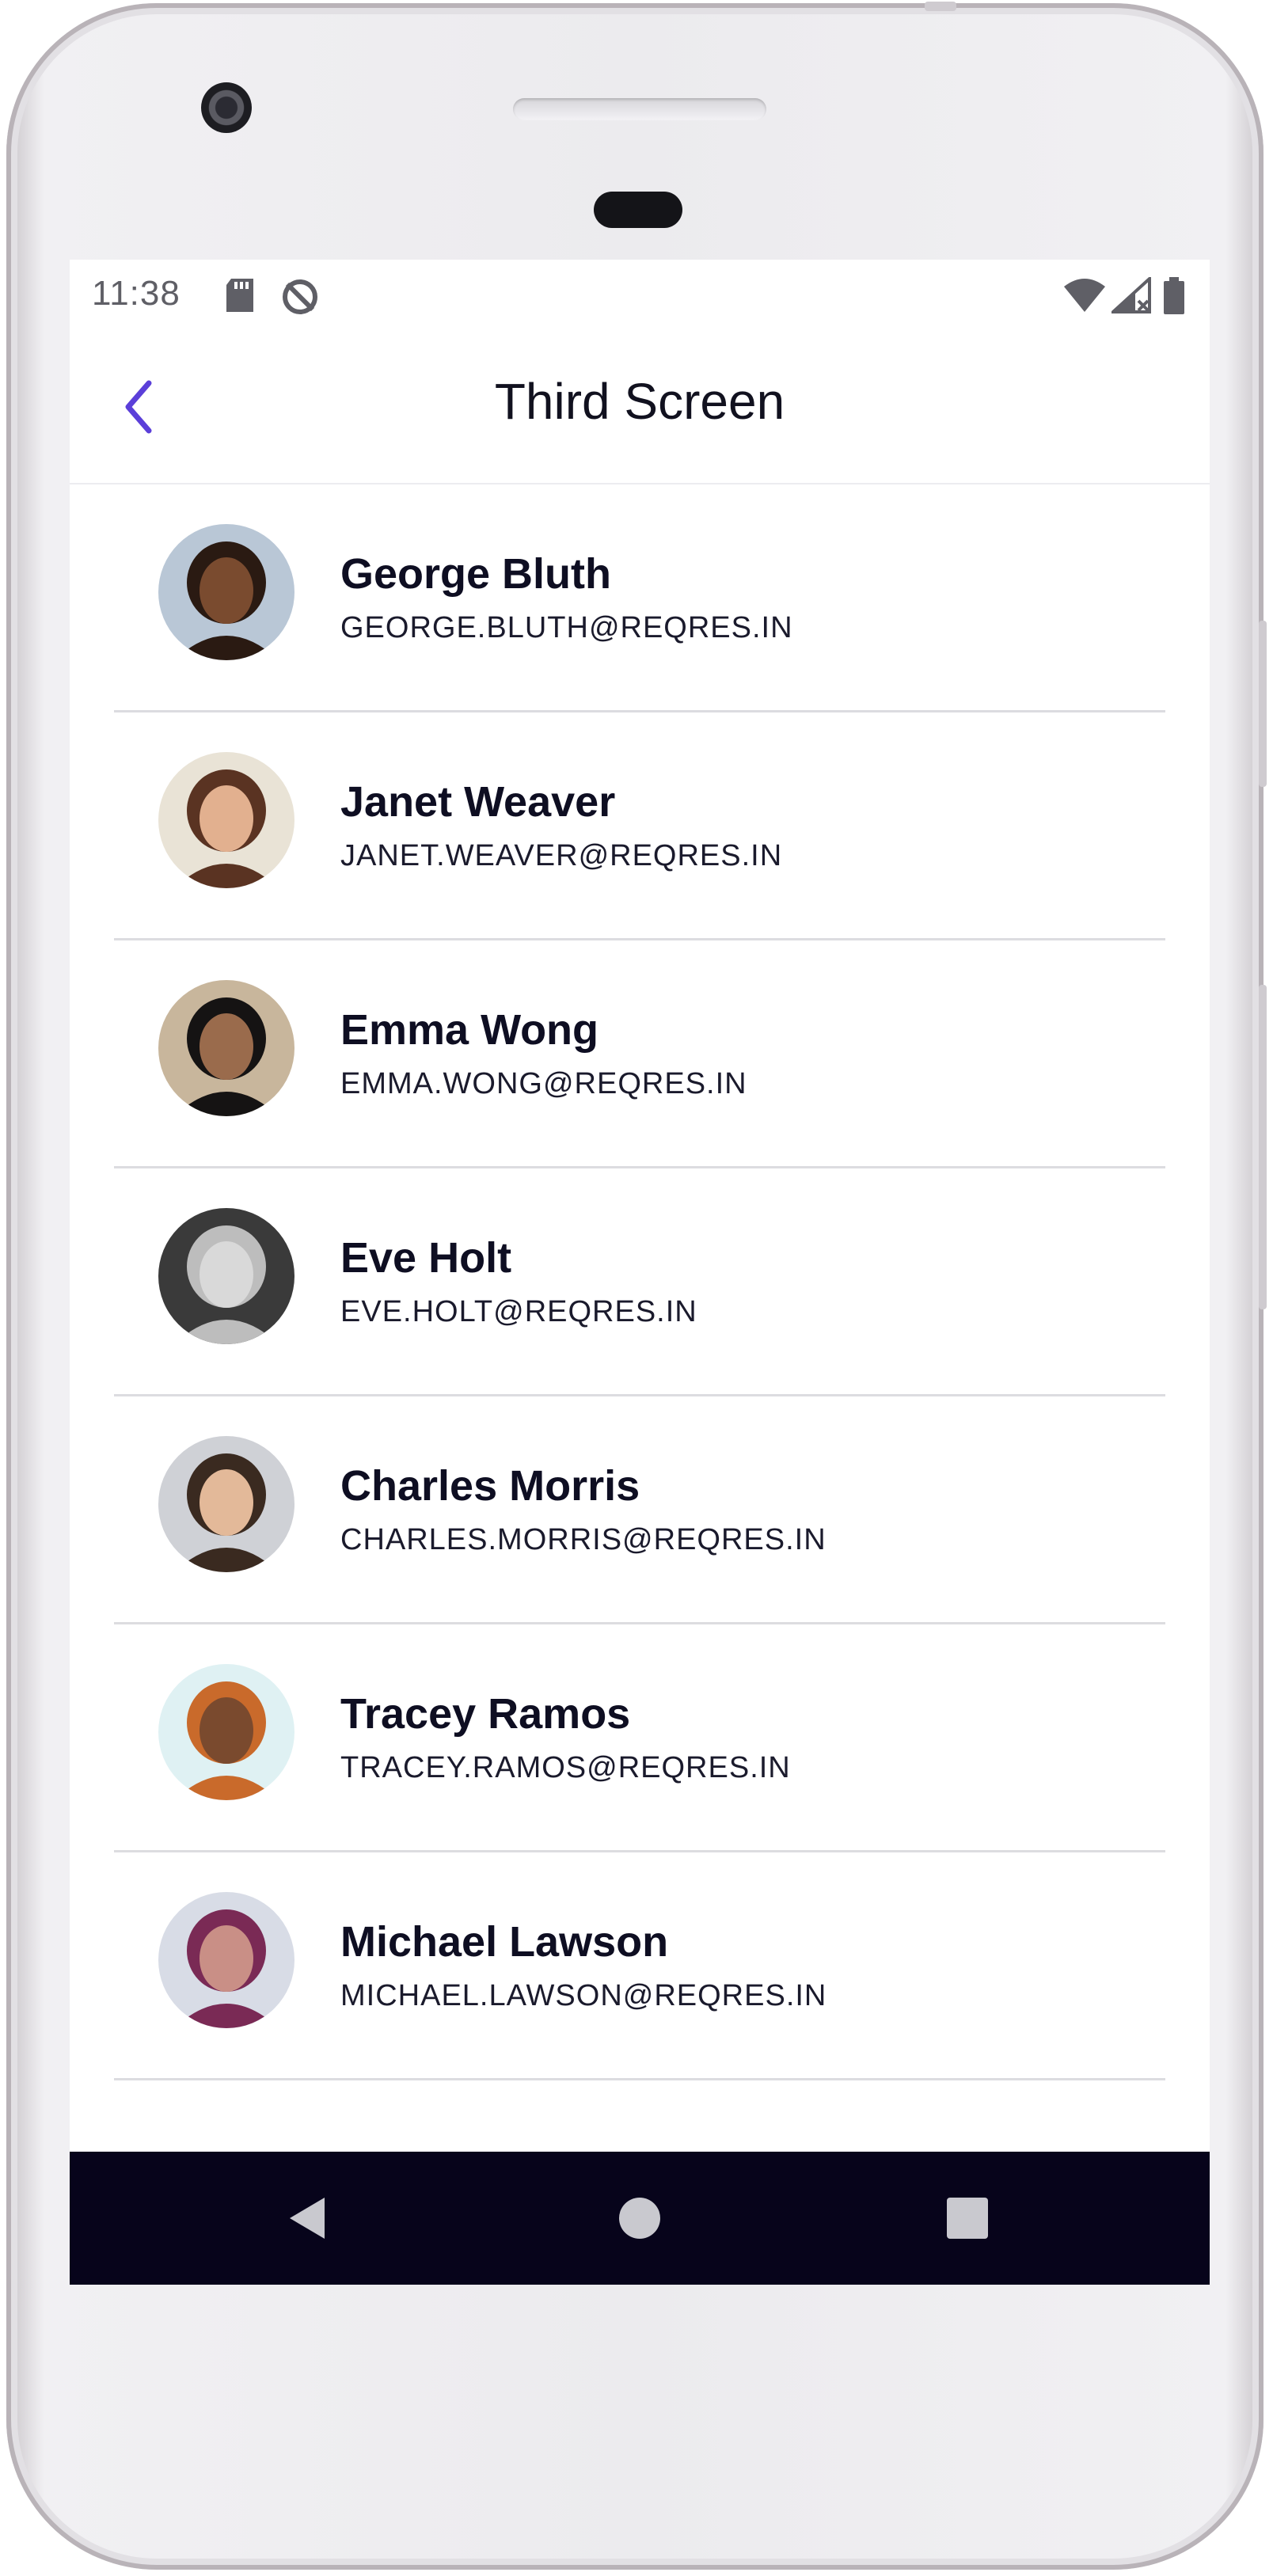 The width and height of the screenshot is (1273, 2576). Describe the element at coordinates (426, 1258) in the screenshot. I see `user-name: Eve Holt` at that location.